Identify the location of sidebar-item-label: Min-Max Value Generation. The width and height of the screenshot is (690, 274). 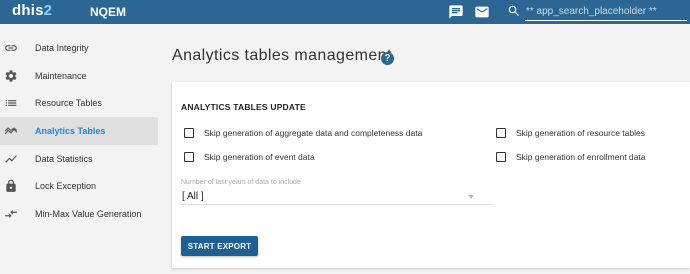
(88, 213).